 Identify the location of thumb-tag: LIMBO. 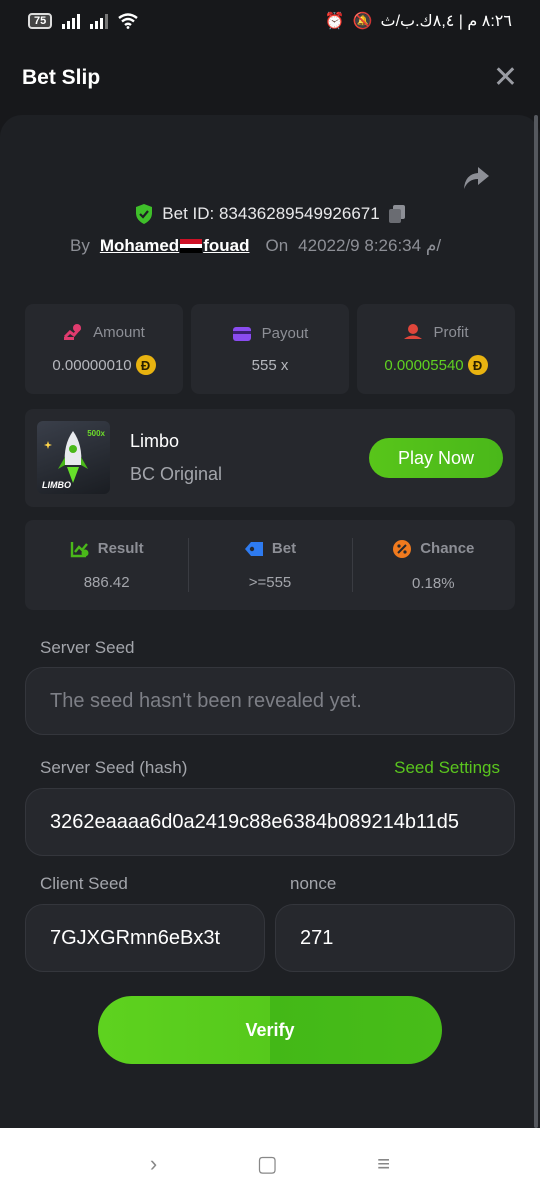
(56, 485).